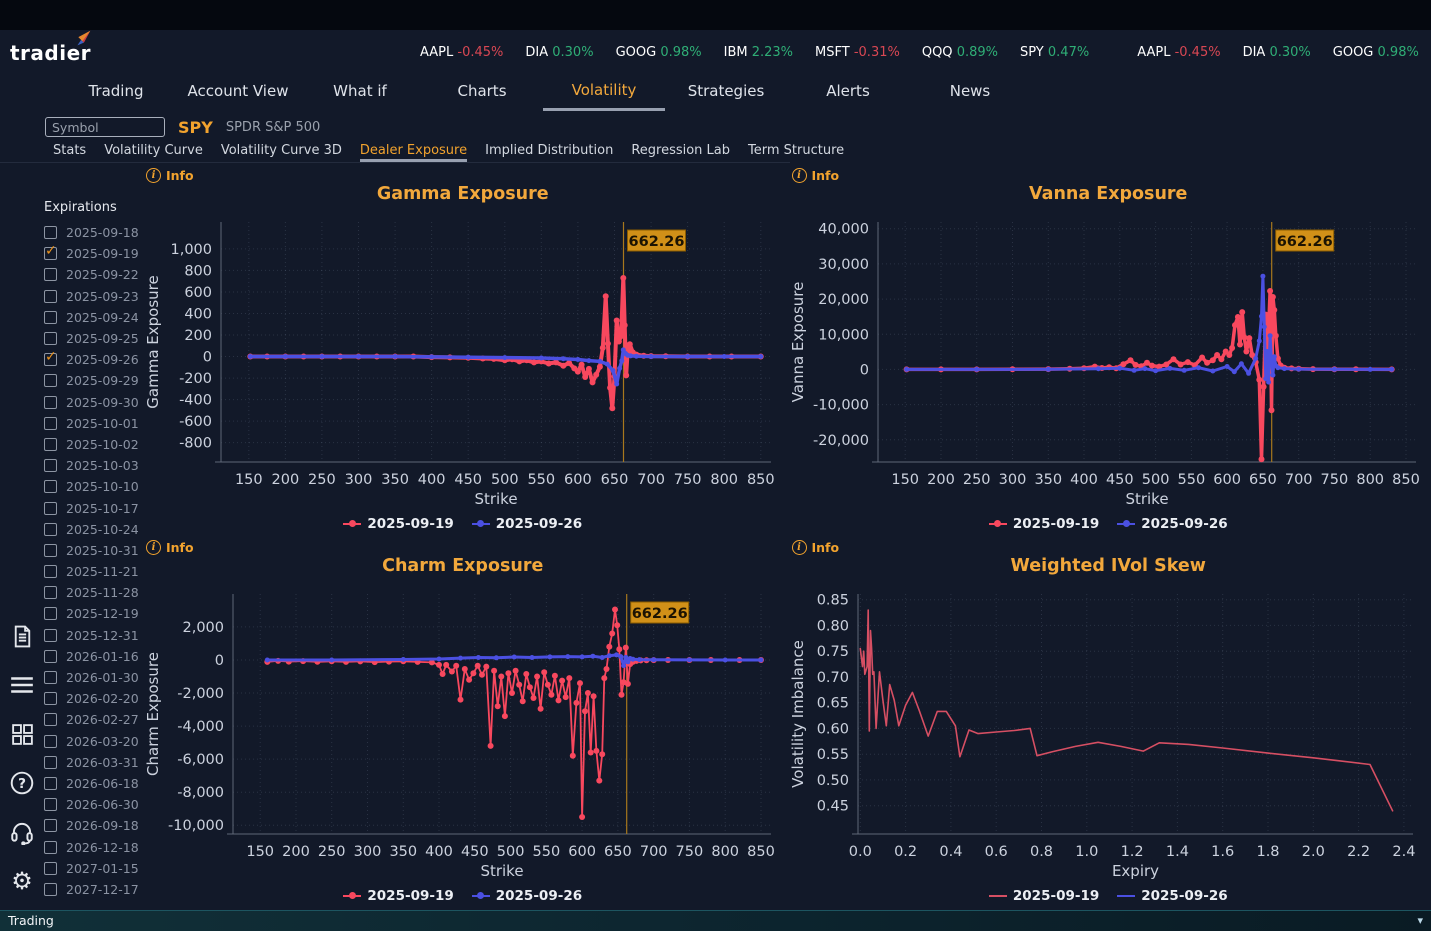 The image size is (1431, 931). I want to click on expiration-row-2026-03-20: 2026-03-20, so click(92, 741).